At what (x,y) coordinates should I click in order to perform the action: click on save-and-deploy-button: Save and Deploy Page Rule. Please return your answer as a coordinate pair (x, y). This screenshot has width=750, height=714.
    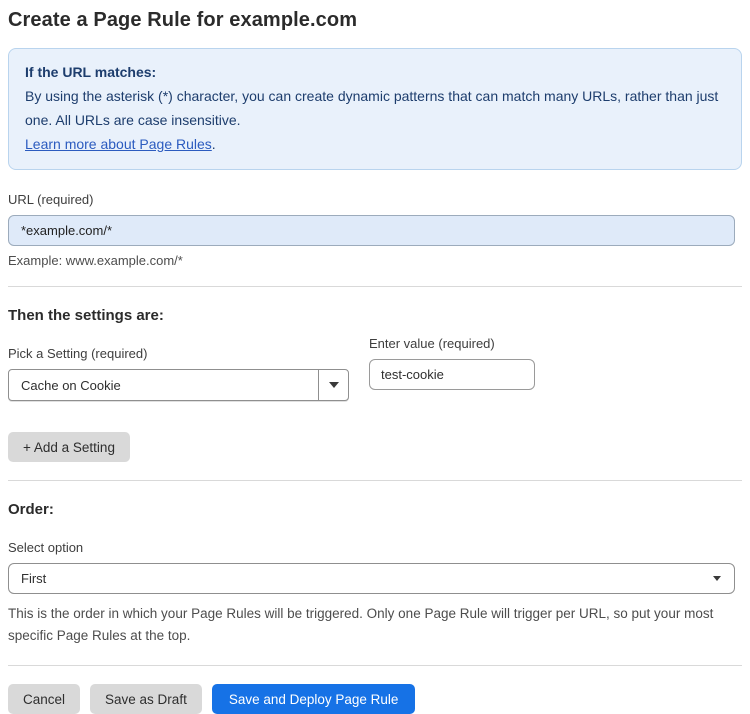
    Looking at the image, I should click on (313, 699).